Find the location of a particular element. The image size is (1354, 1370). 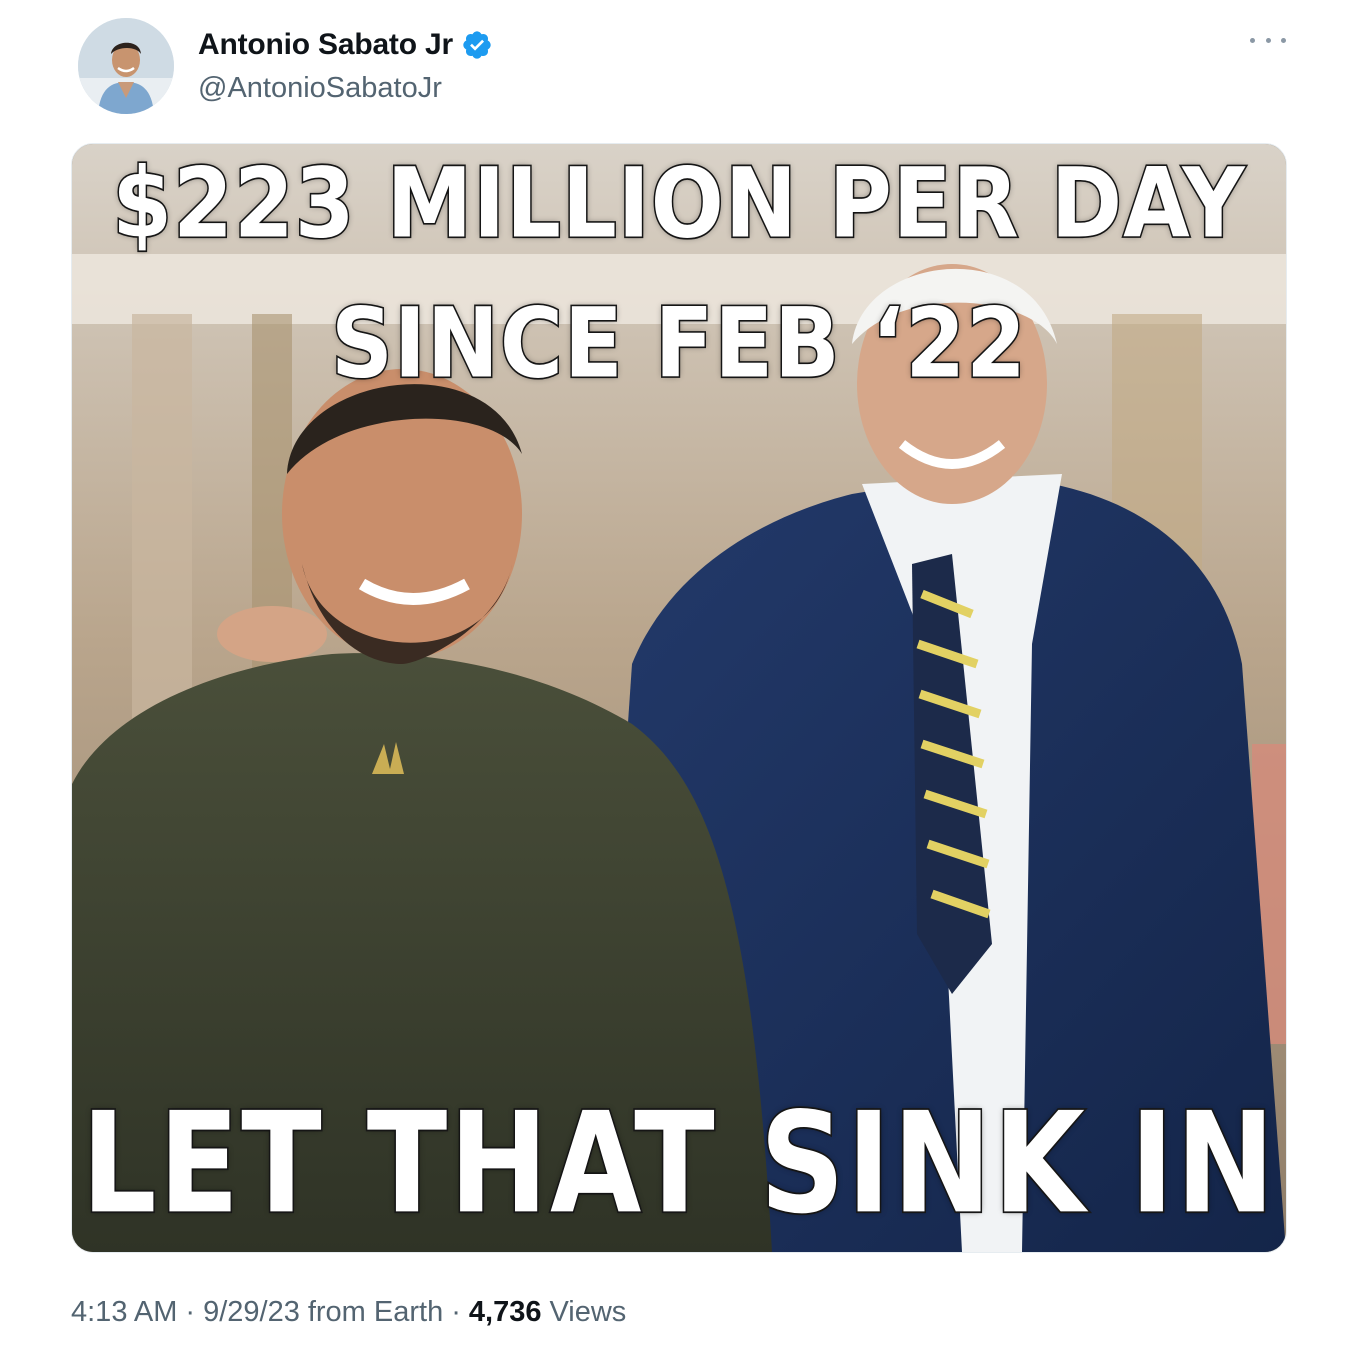

meme-bottom-text: LET THAT SINK IN is located at coordinates (678, 1163).